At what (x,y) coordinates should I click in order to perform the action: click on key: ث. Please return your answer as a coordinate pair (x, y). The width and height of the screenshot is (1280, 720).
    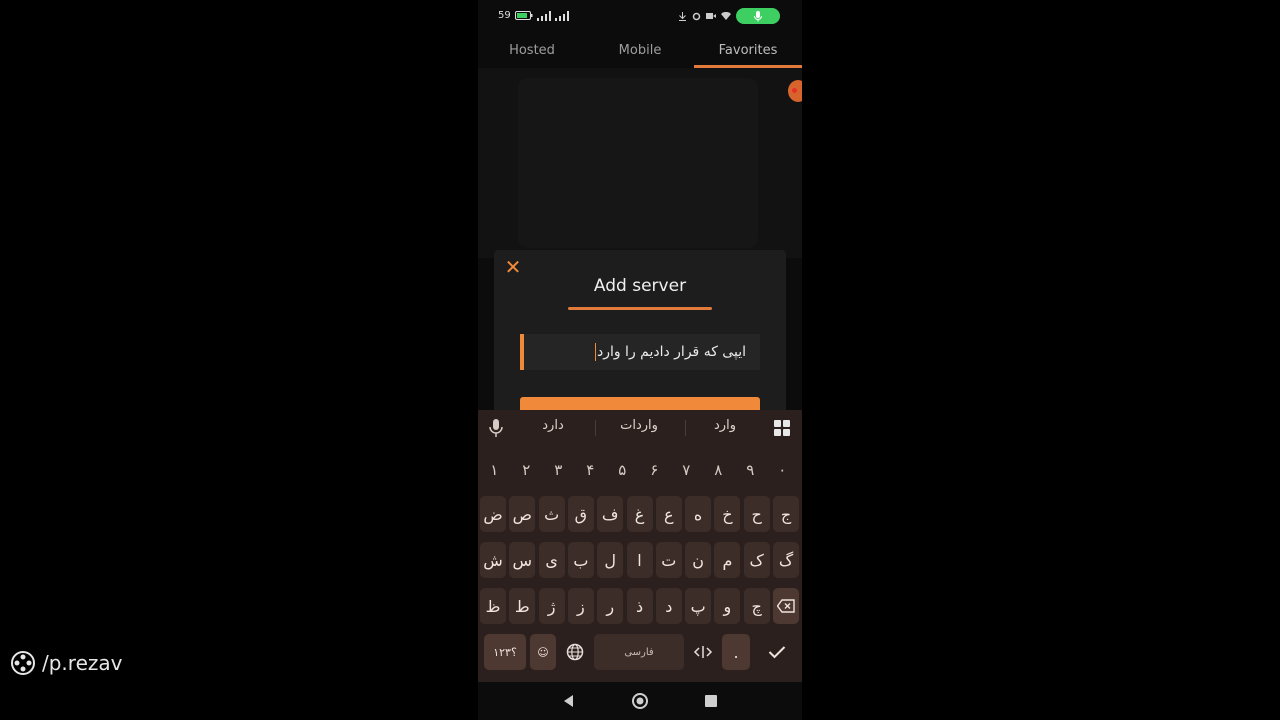
    Looking at the image, I should click on (551, 514).